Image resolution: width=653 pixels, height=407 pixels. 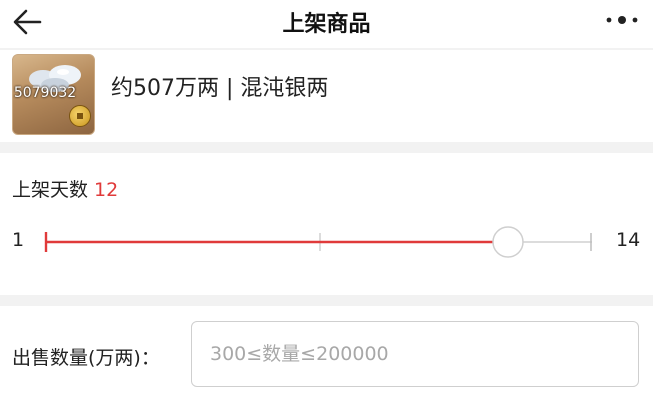 I want to click on item-description: 约507万两 | 混沌银两, so click(x=220, y=88).